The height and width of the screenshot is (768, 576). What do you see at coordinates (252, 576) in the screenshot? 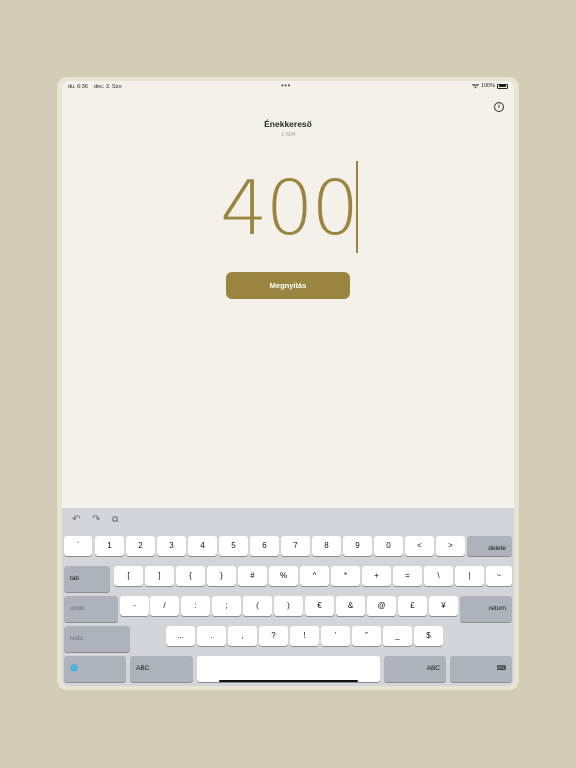
I see `key-#: #` at bounding box center [252, 576].